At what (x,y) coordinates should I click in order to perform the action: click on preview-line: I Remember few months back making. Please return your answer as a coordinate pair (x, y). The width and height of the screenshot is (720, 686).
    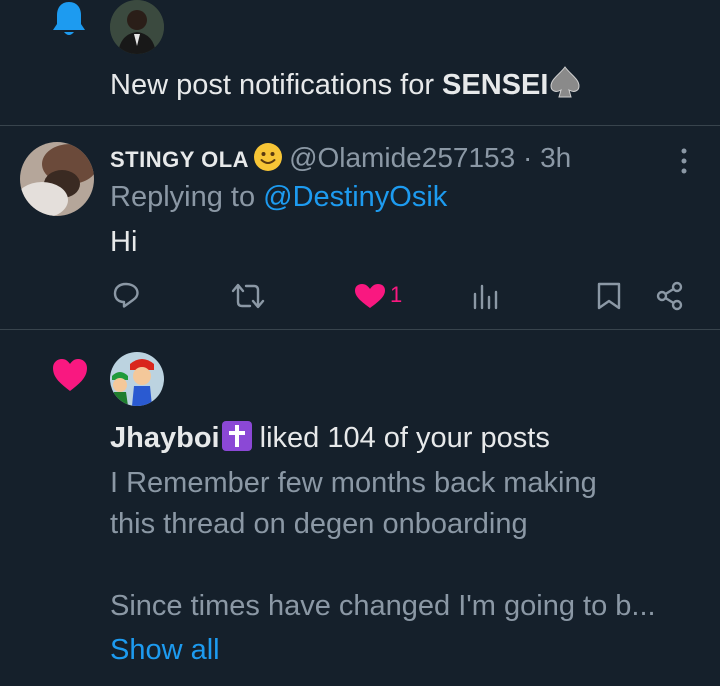
    Looking at the image, I should click on (353, 483).